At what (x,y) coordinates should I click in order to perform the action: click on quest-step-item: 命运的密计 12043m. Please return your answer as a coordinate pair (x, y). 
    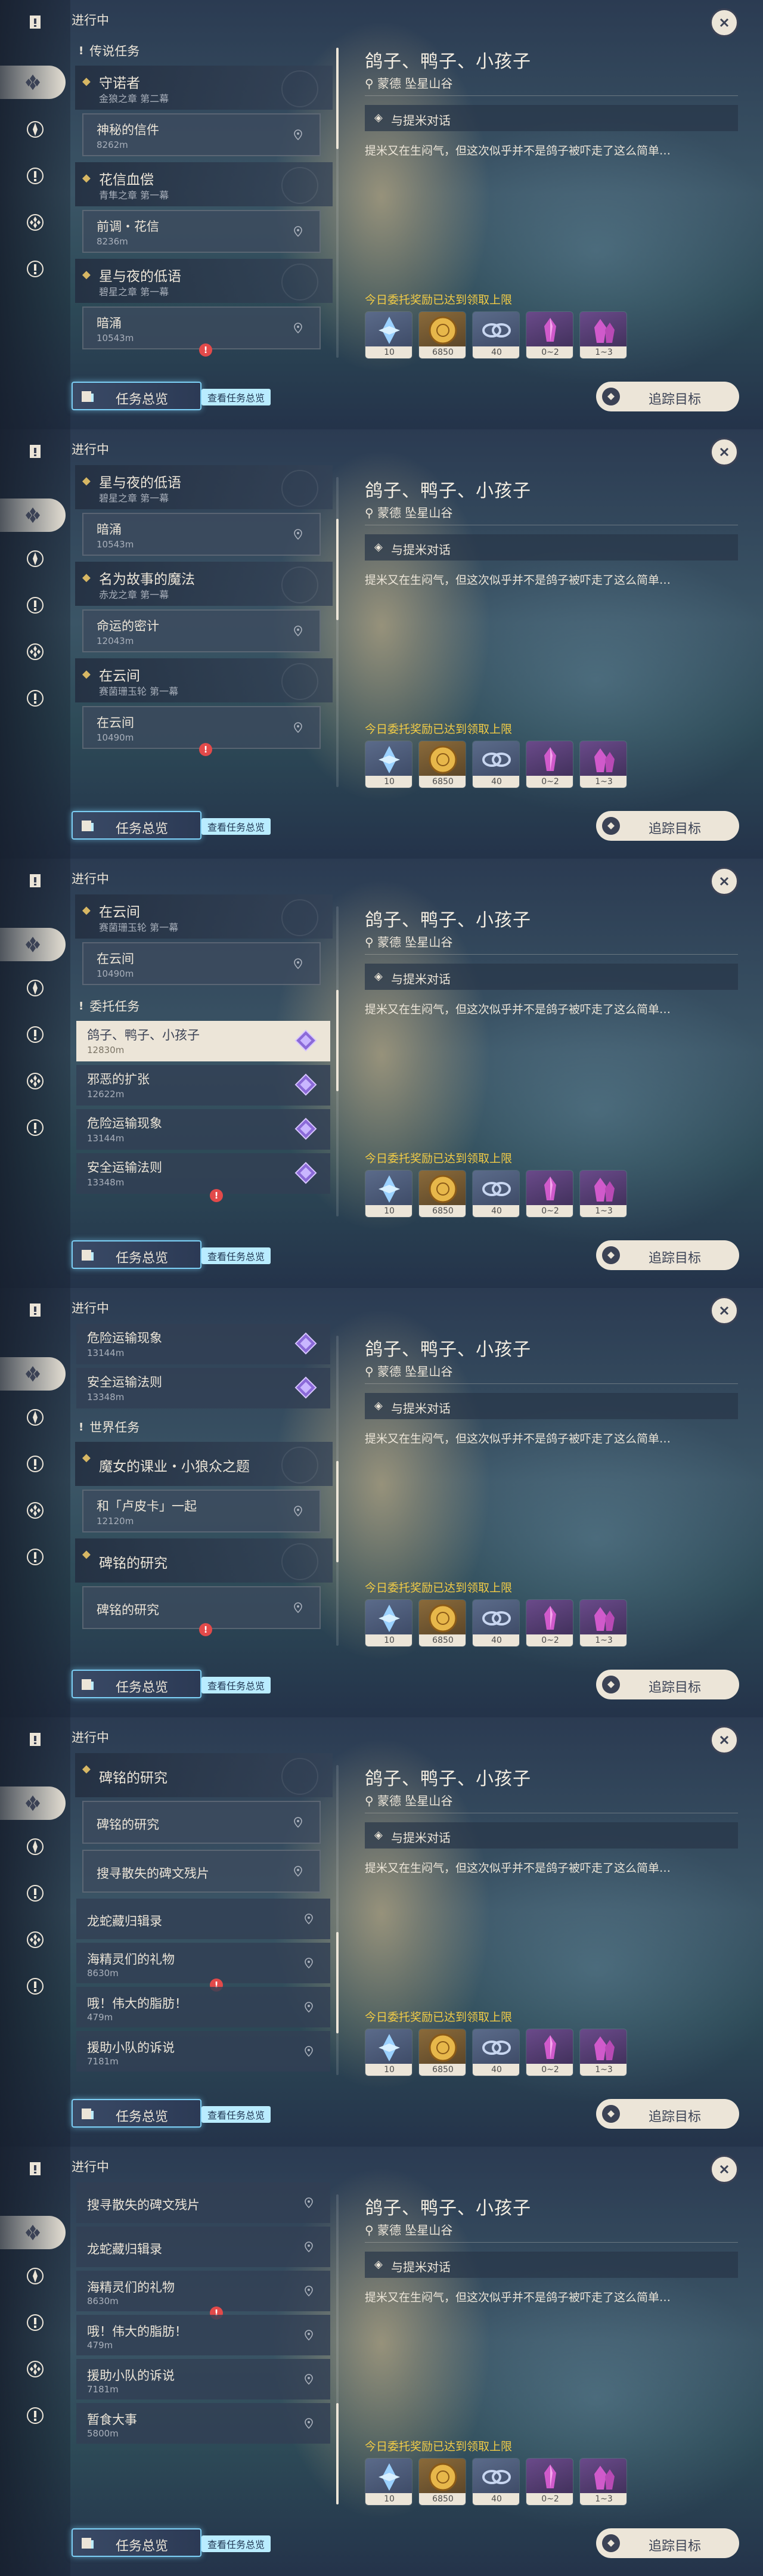
    Looking at the image, I should click on (201, 631).